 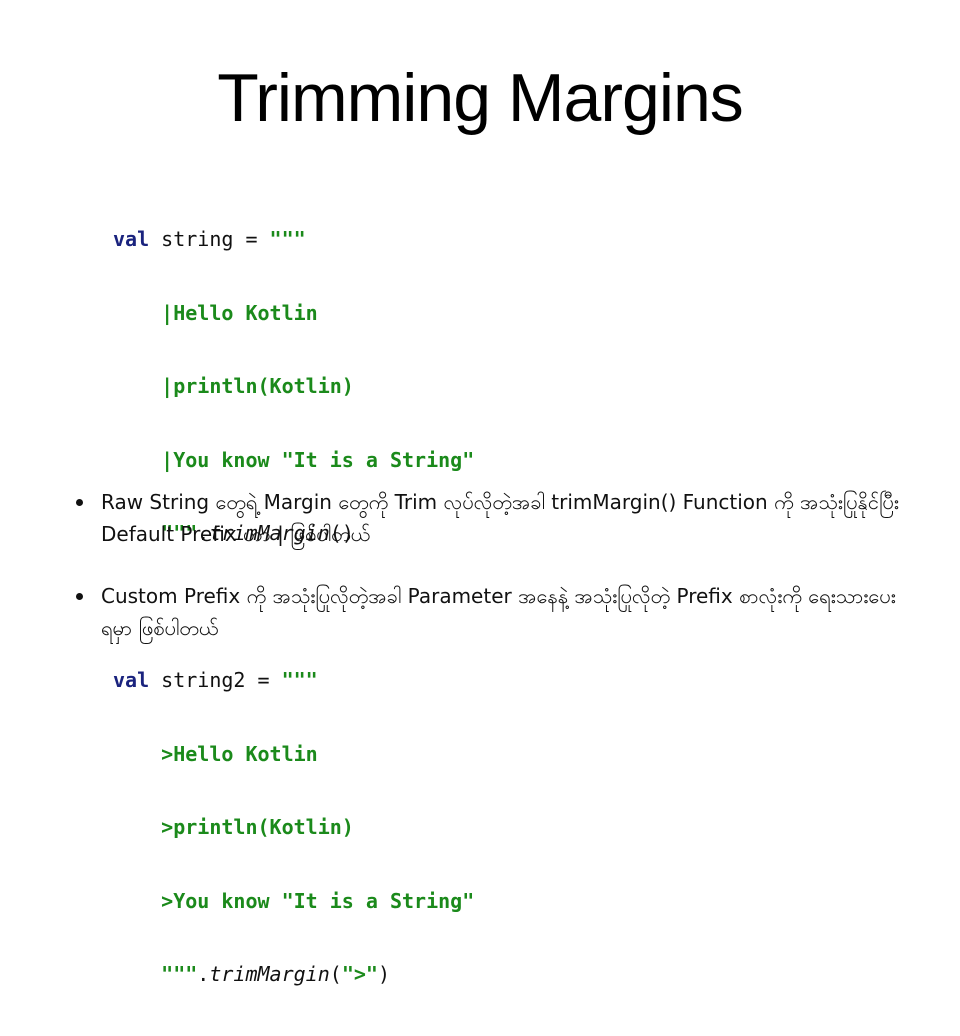 I want to click on code-line: """.trimMargin(">"), so click(x=293, y=974).